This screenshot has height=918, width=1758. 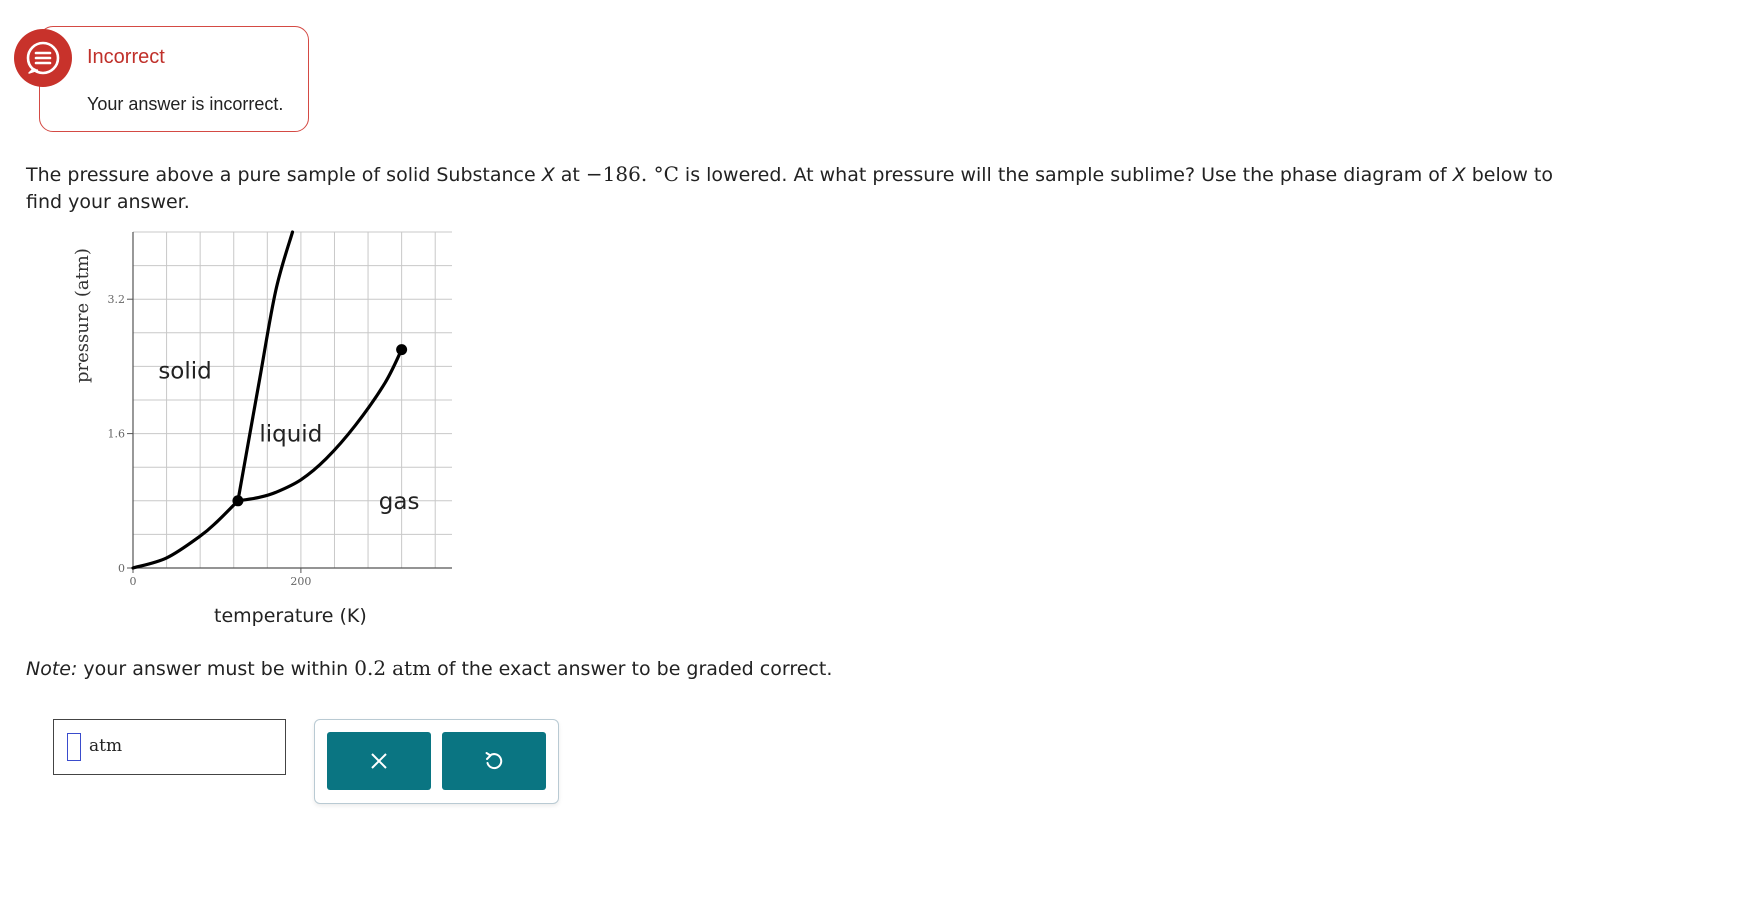 I want to click on x-axis-title: temperature (K), so click(x=290, y=616).